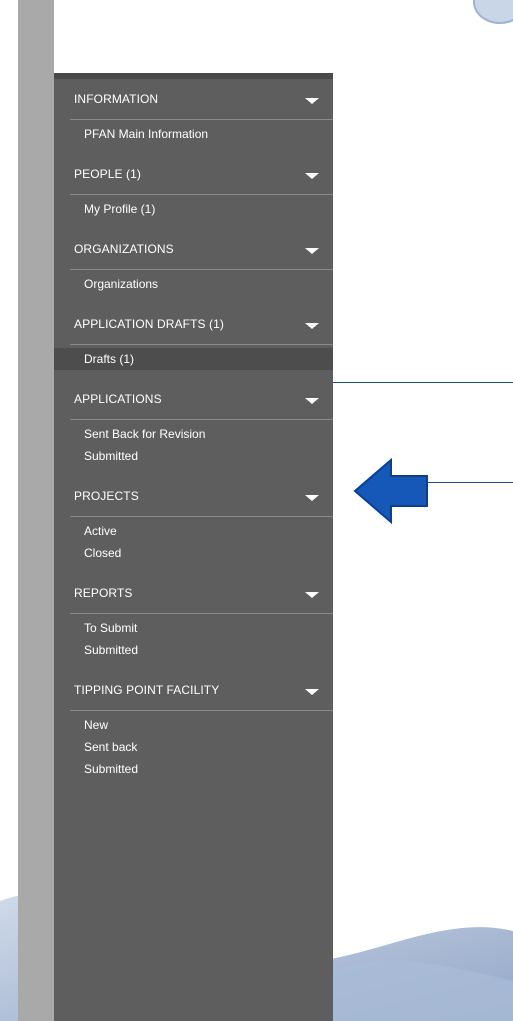 The height and width of the screenshot is (1021, 513). What do you see at coordinates (193, 434) in the screenshot?
I see `menu-item-sent-back-for-revision: Sent Back for Revision` at bounding box center [193, 434].